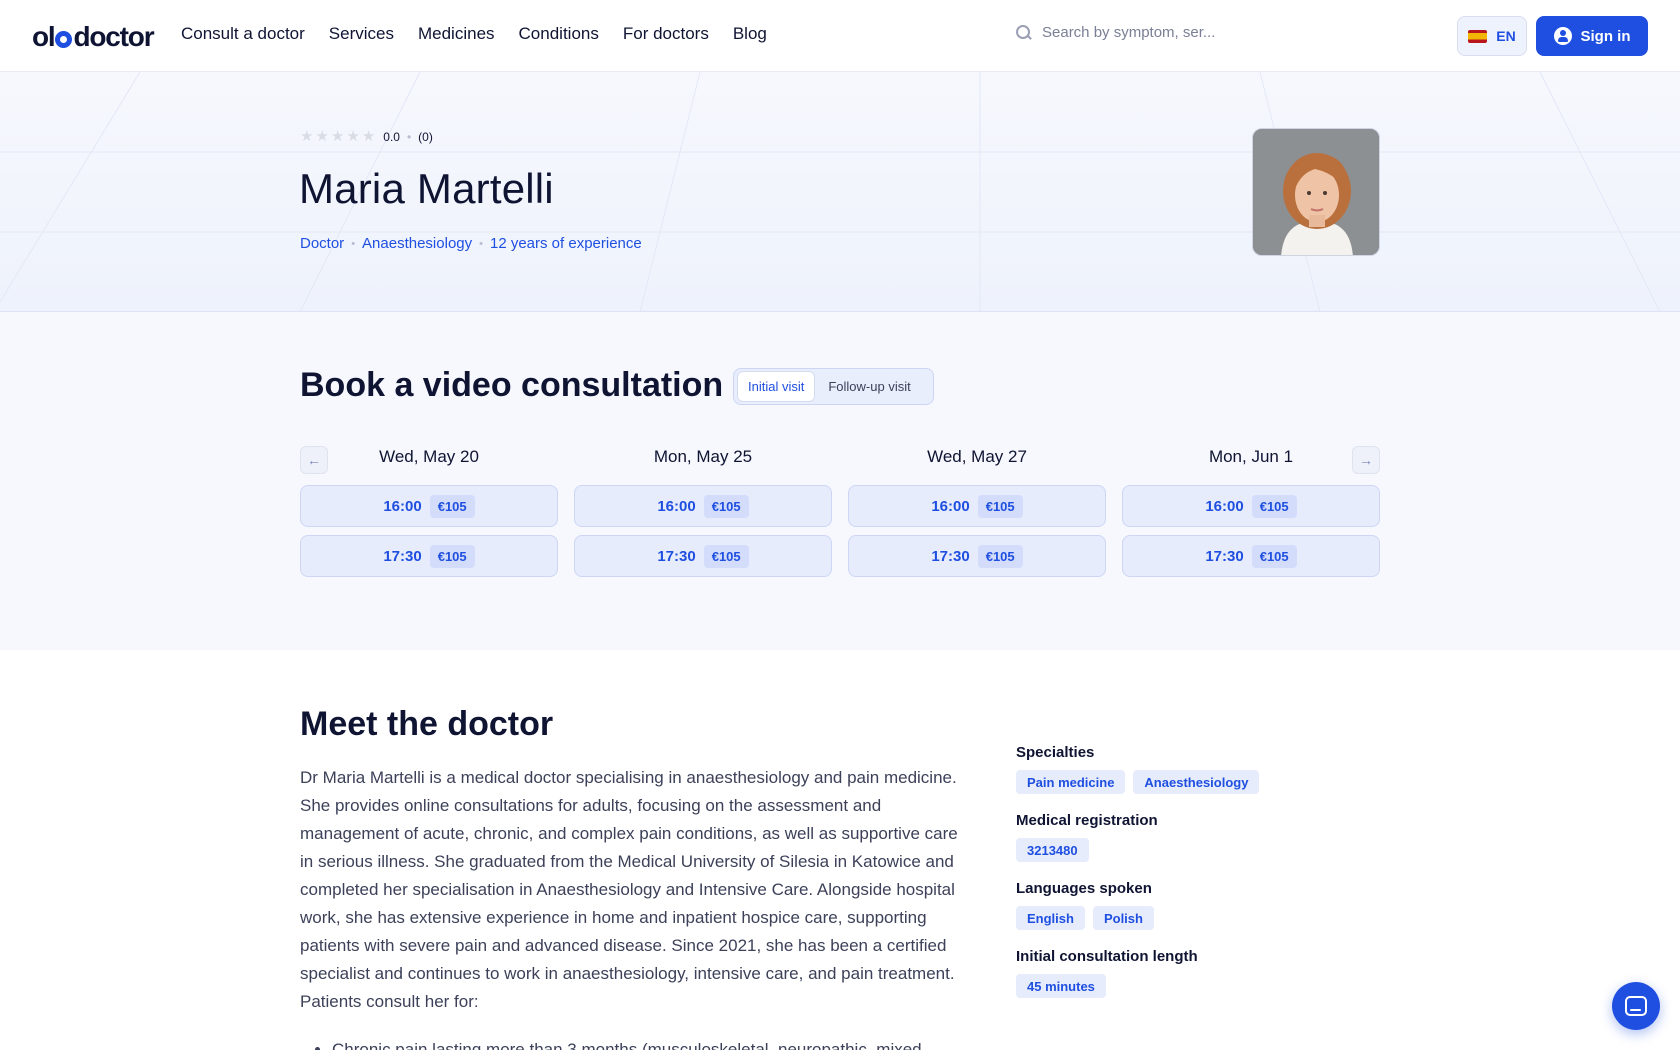 The height and width of the screenshot is (1050, 1680). Describe the element at coordinates (391, 137) in the screenshot. I see `rating-value: 0.0` at that location.